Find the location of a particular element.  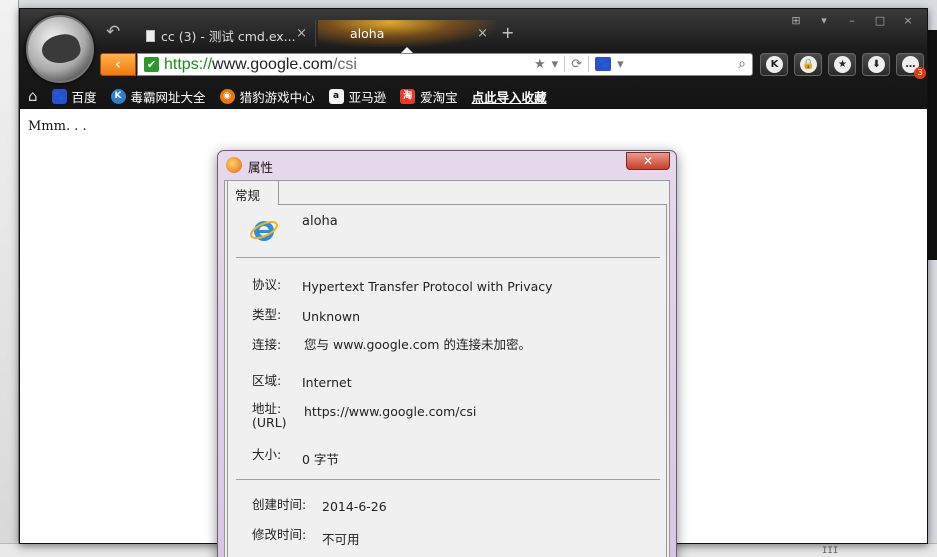

lock-icon: 🔒 is located at coordinates (808, 64).